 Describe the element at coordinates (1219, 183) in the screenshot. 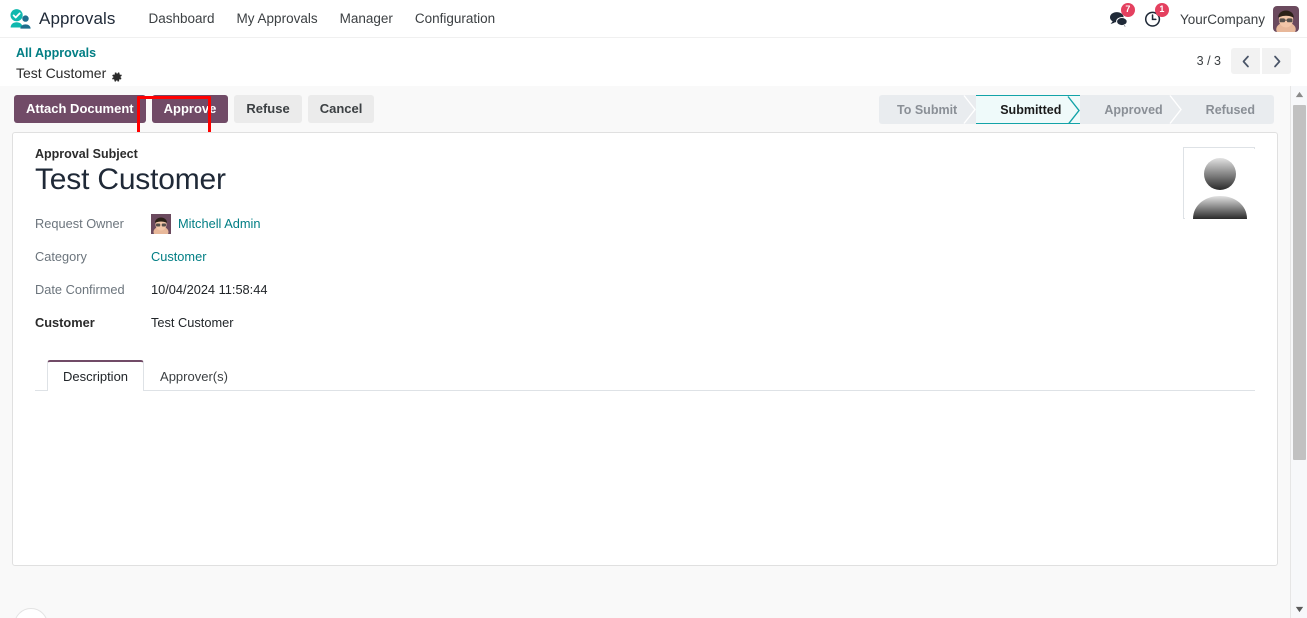

I see `record-image-placeholder` at that location.